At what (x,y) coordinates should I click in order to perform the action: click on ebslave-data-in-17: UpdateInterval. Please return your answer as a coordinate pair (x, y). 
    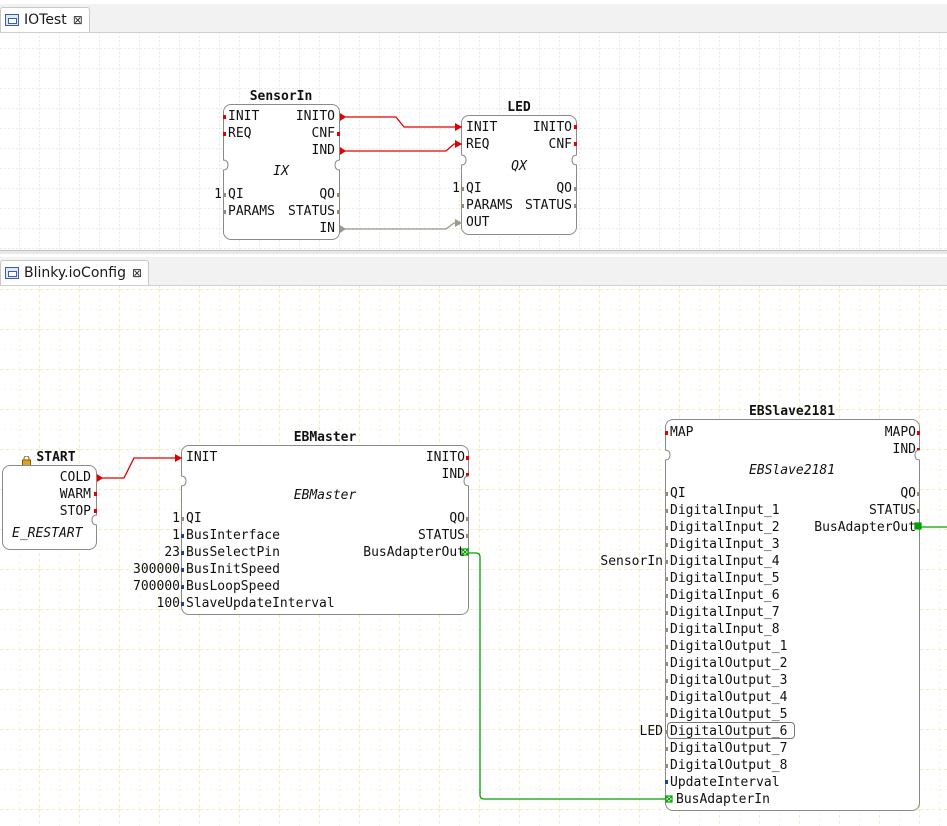
    Looking at the image, I should click on (725, 782).